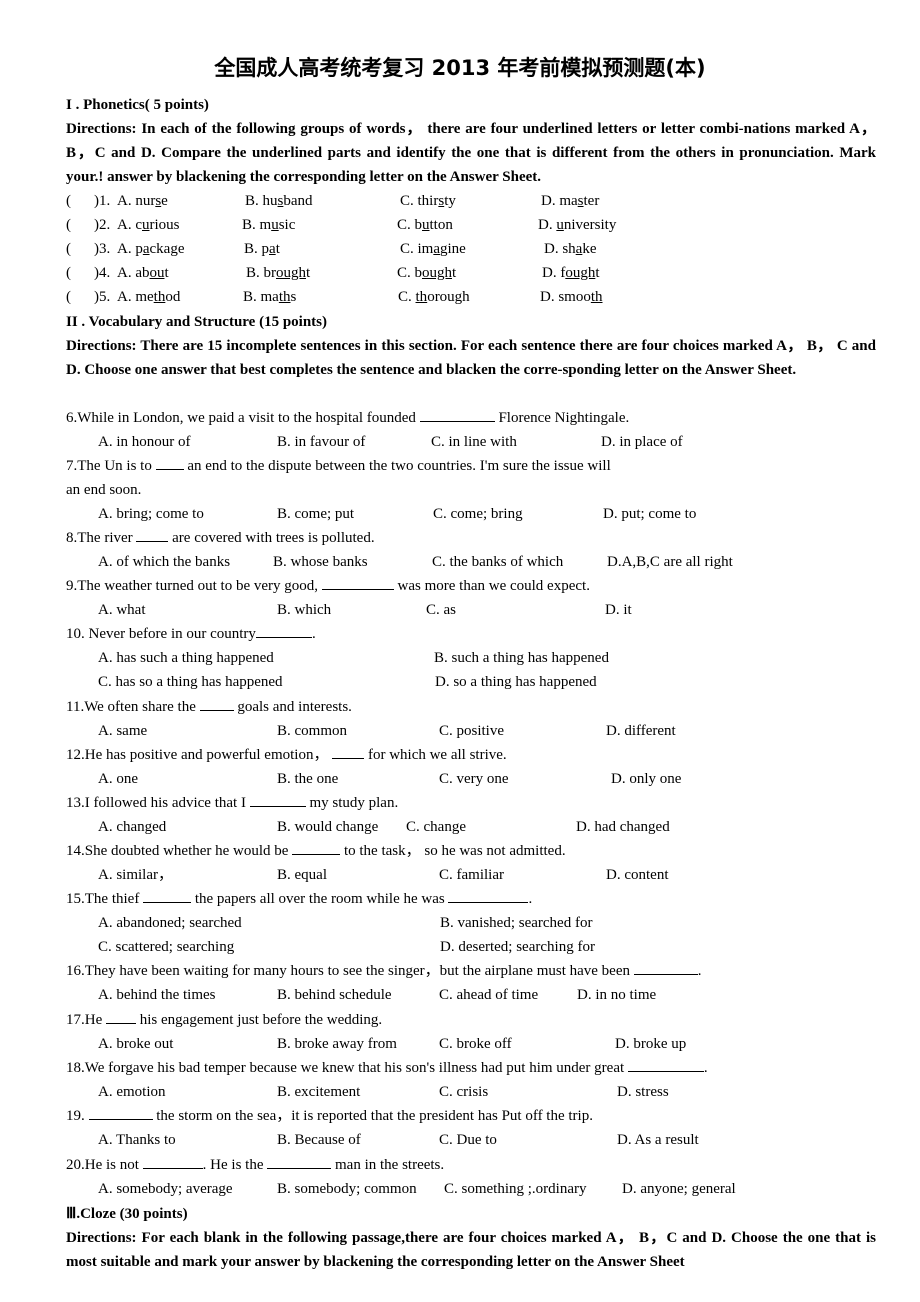 The image size is (920, 1302). What do you see at coordinates (570, 201) in the screenshot?
I see `phonetic-option: D. master` at bounding box center [570, 201].